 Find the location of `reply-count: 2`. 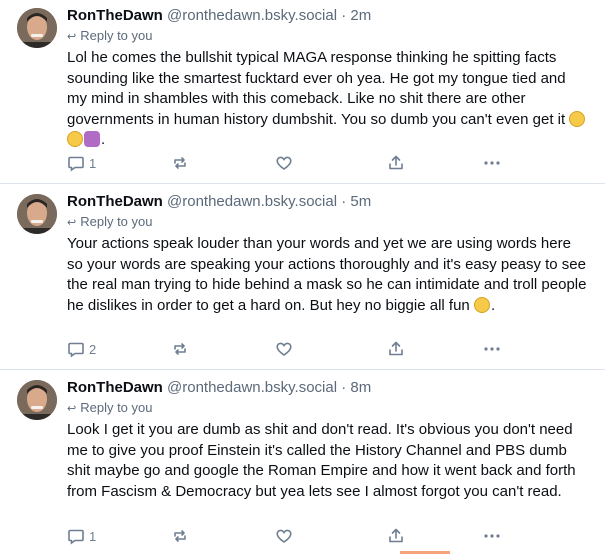

reply-count: 2 is located at coordinates (93, 349).